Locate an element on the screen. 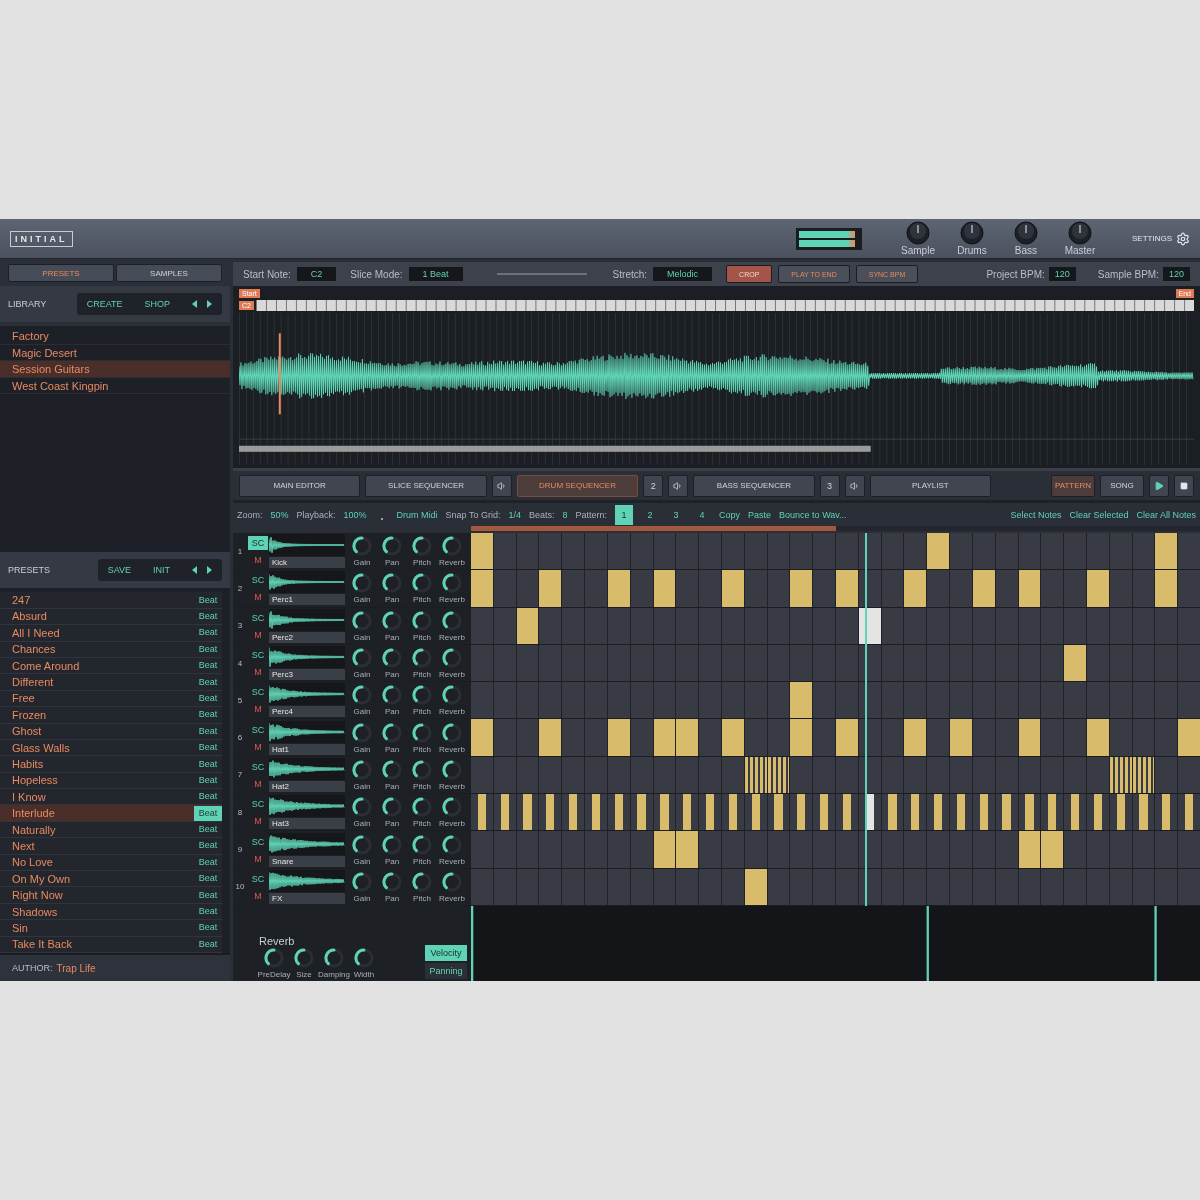 This screenshot has width=1200, height=1200. editor-tab: MAIN EDITOR is located at coordinates (300, 485).